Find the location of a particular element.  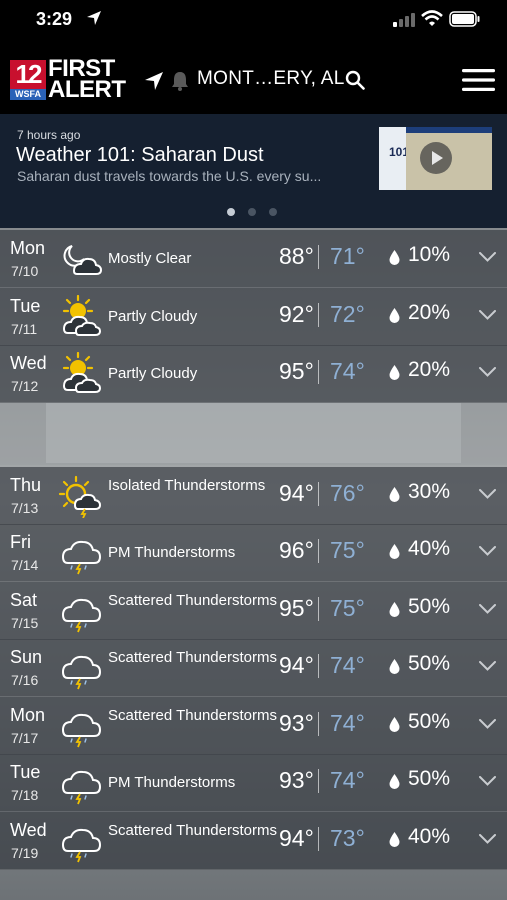

carousel-dots is located at coordinates (258, 212).